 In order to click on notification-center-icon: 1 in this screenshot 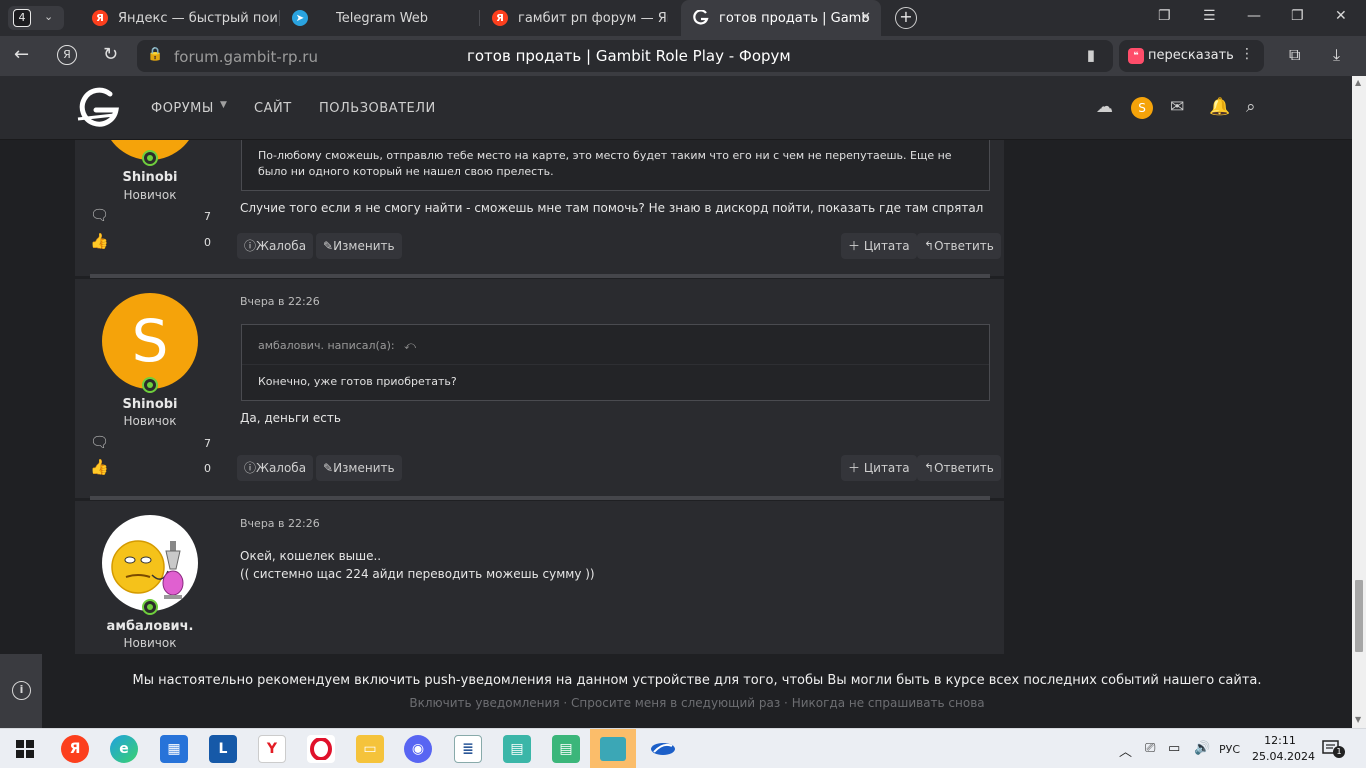, I will do `click(1333, 749)`.